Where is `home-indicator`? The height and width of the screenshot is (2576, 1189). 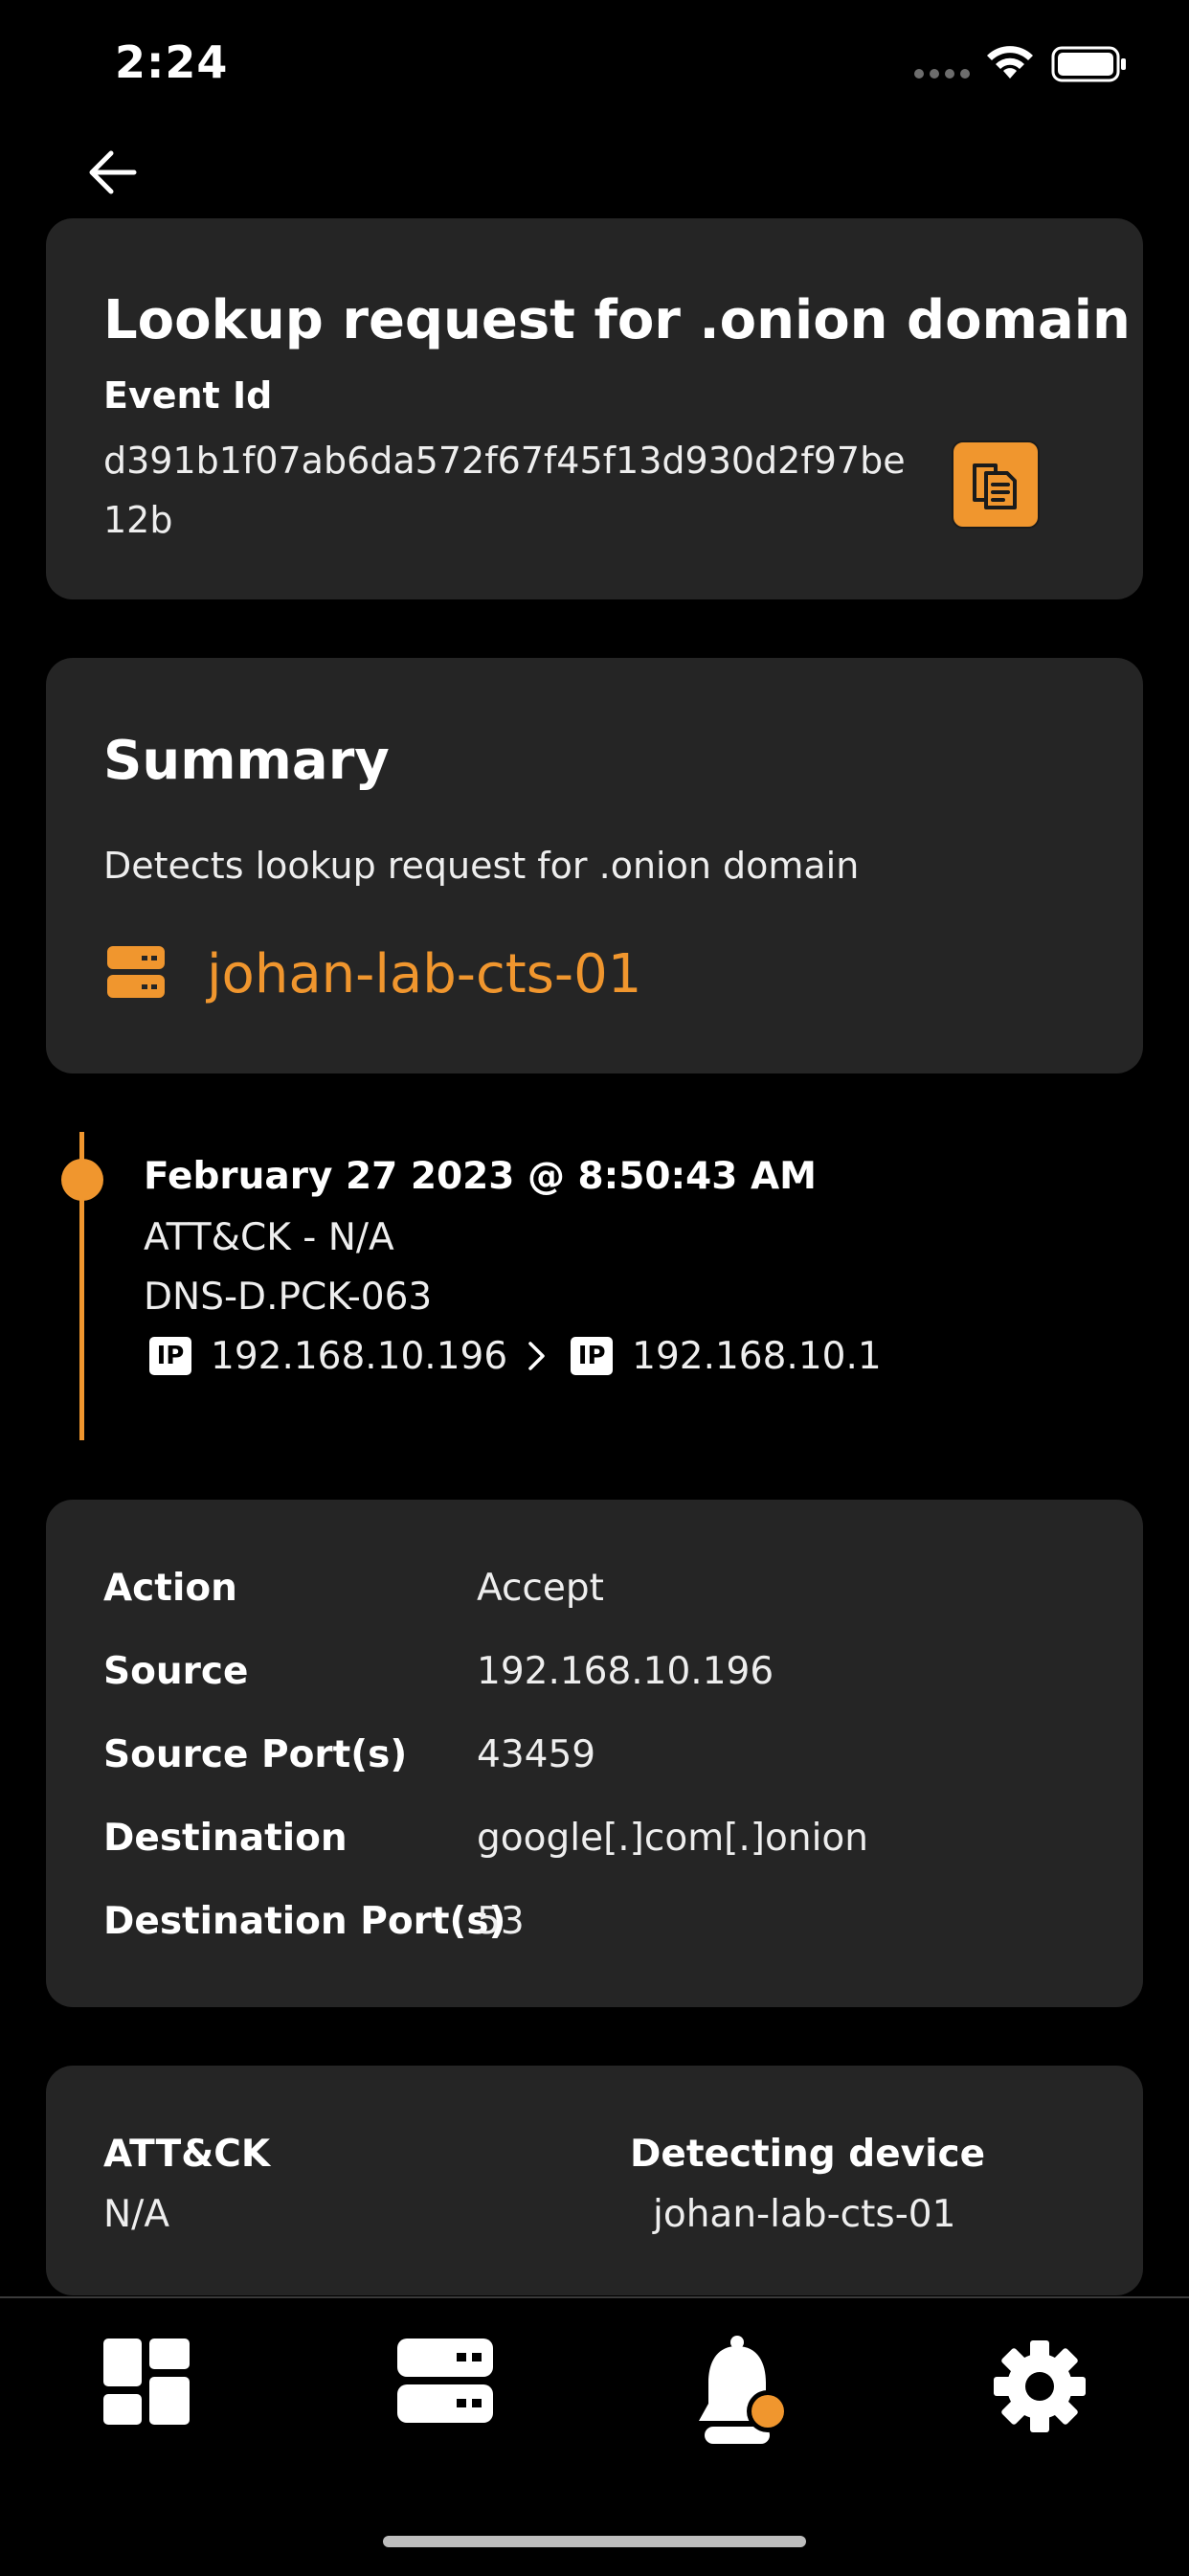
home-indicator is located at coordinates (594, 2541).